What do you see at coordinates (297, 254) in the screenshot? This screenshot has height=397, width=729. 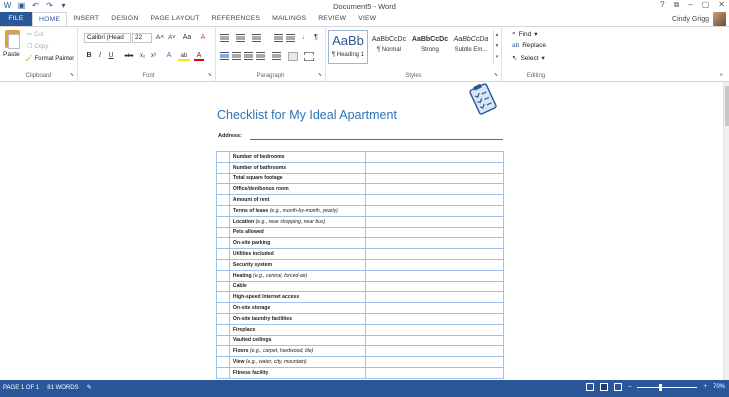 I see `item-cell: Utilities included` at bounding box center [297, 254].